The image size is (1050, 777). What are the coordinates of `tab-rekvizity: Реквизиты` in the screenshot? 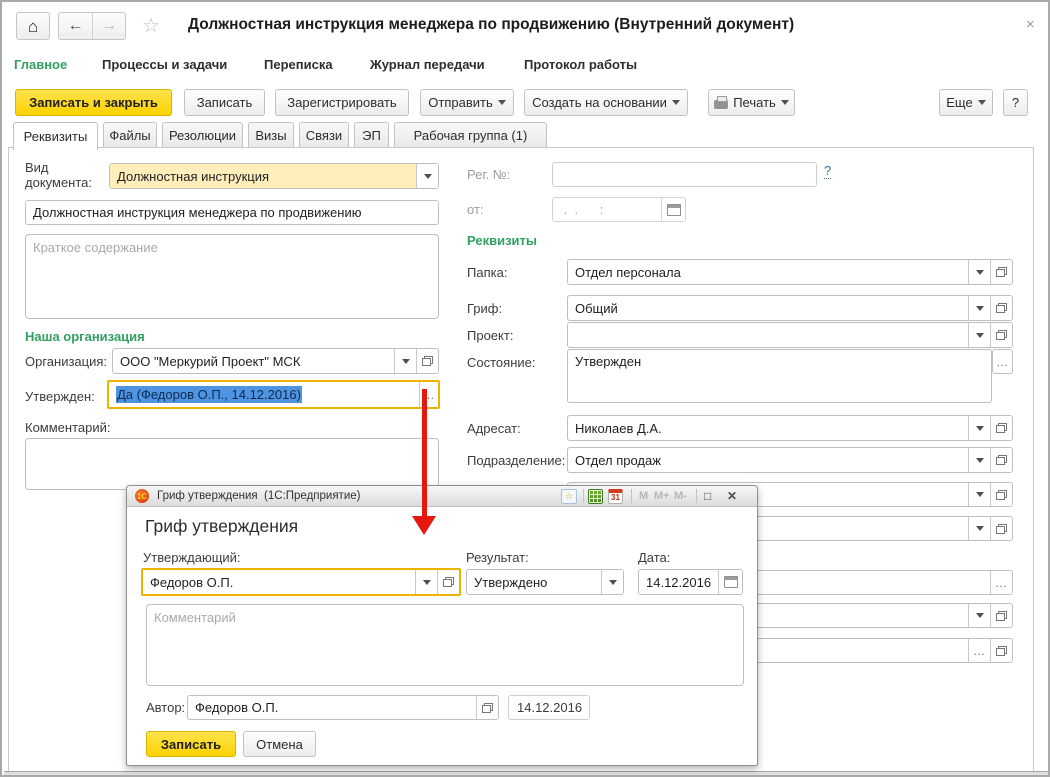 It's located at (55, 136).